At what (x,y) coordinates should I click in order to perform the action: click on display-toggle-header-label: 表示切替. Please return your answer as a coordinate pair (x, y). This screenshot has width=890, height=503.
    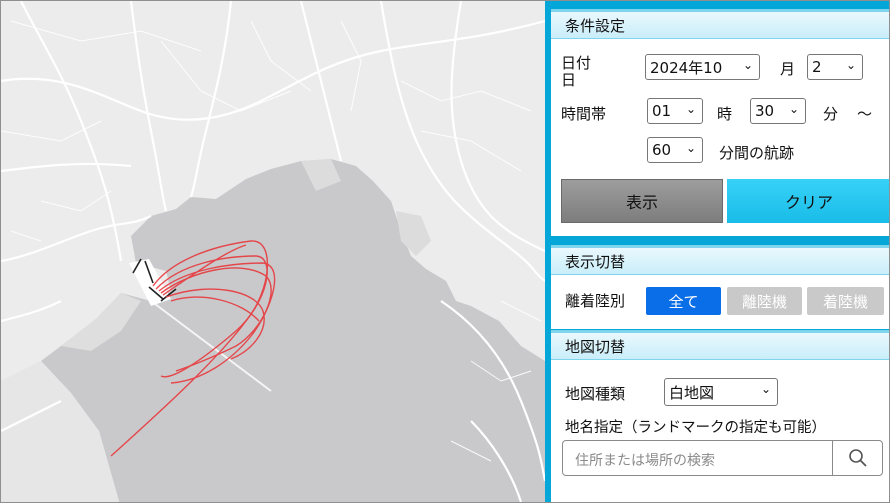
    Looking at the image, I should click on (595, 261).